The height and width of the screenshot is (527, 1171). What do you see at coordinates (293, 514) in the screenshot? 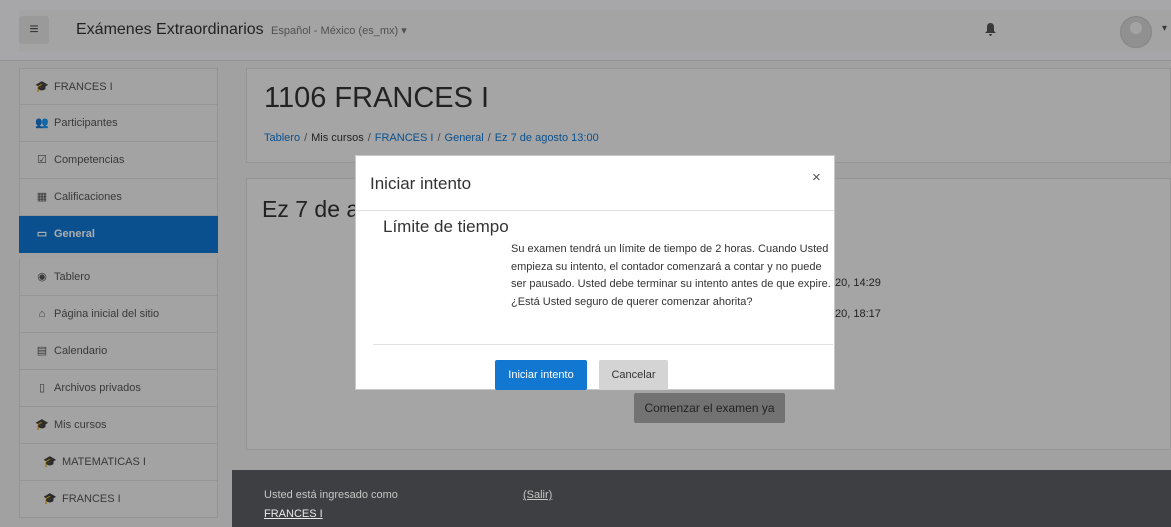
I see `logged-in-user-link: FRANCES I` at bounding box center [293, 514].